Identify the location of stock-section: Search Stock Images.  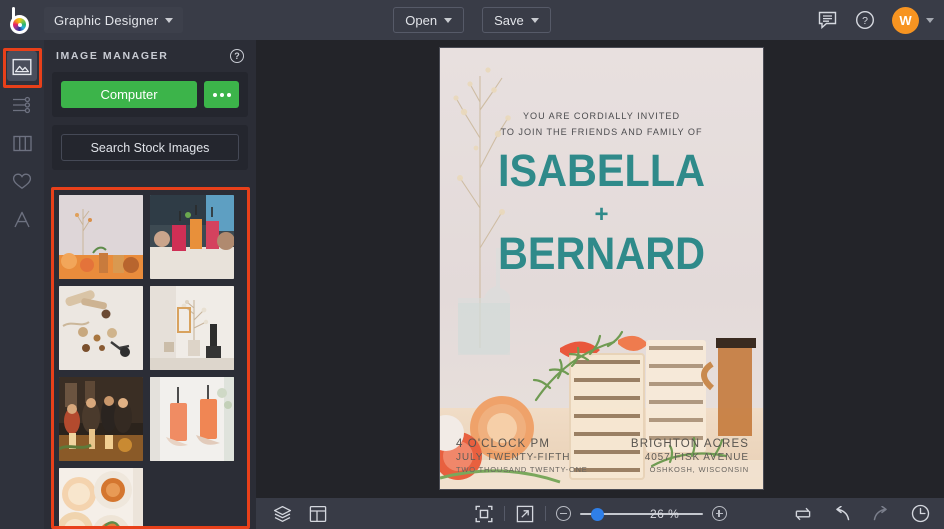
(150, 147).